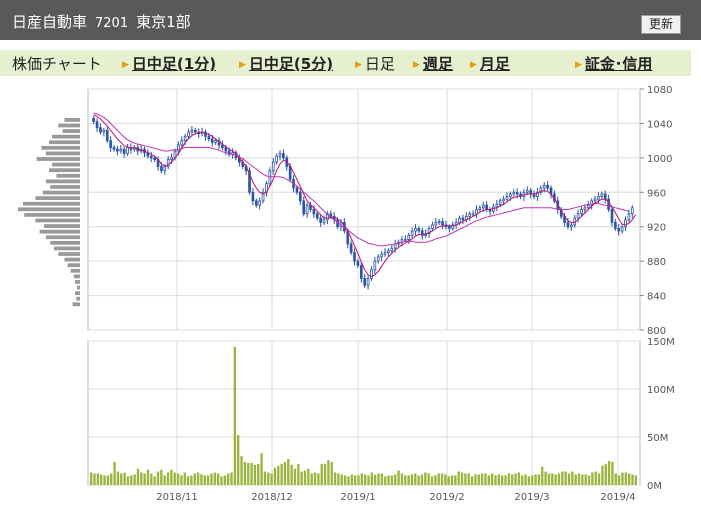 This screenshot has height=526, width=701. What do you see at coordinates (177, 497) in the screenshot?
I see `month-label: 2018/11` at bounding box center [177, 497].